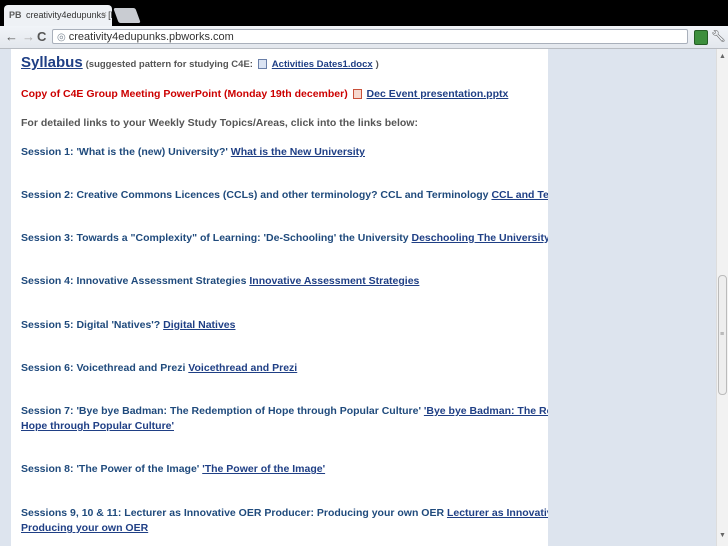 Image resolution: width=728 pixels, height=546 pixels. What do you see at coordinates (701, 37) in the screenshot?
I see `extension-icon` at bounding box center [701, 37].